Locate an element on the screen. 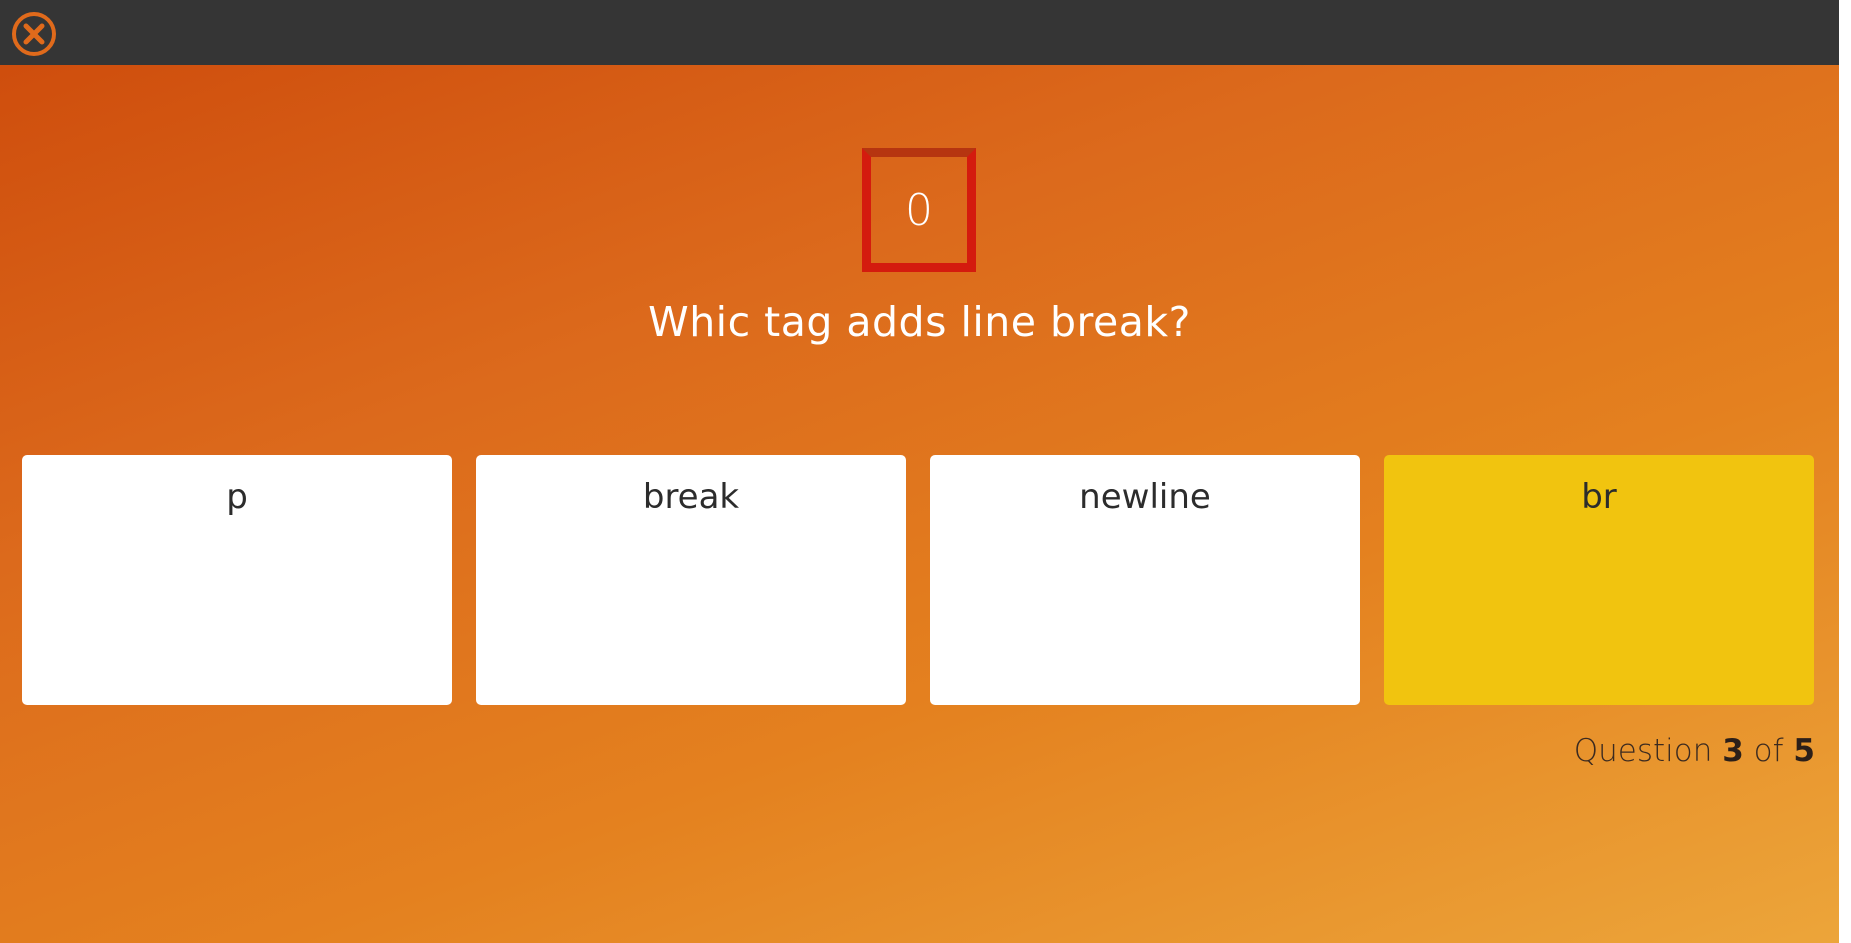 This screenshot has width=1851, height=943. answer-option-br: br is located at coordinates (1599, 580).